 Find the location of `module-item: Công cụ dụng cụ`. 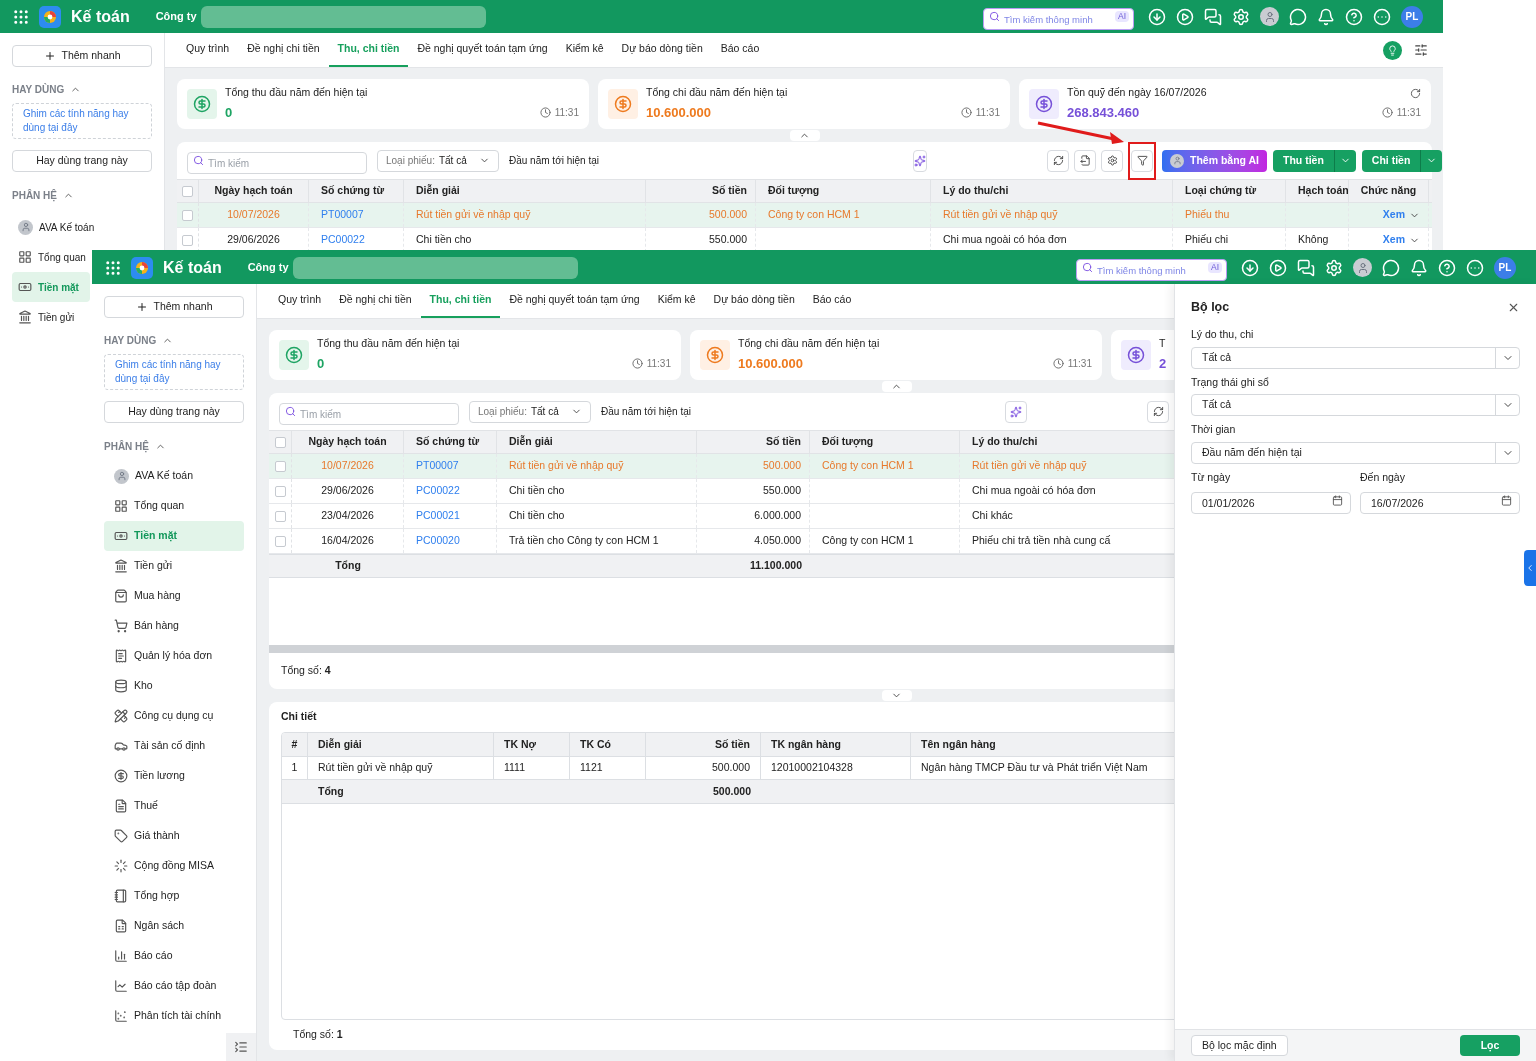

module-item: Công cụ dụng cụ is located at coordinates (174, 716).